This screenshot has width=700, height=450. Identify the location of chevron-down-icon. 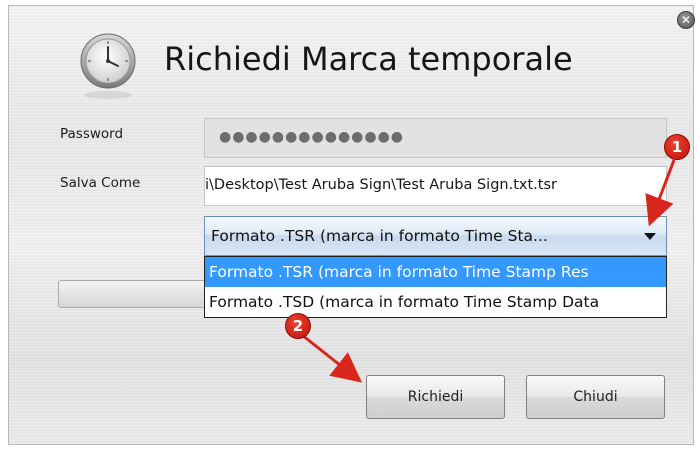
(650, 236).